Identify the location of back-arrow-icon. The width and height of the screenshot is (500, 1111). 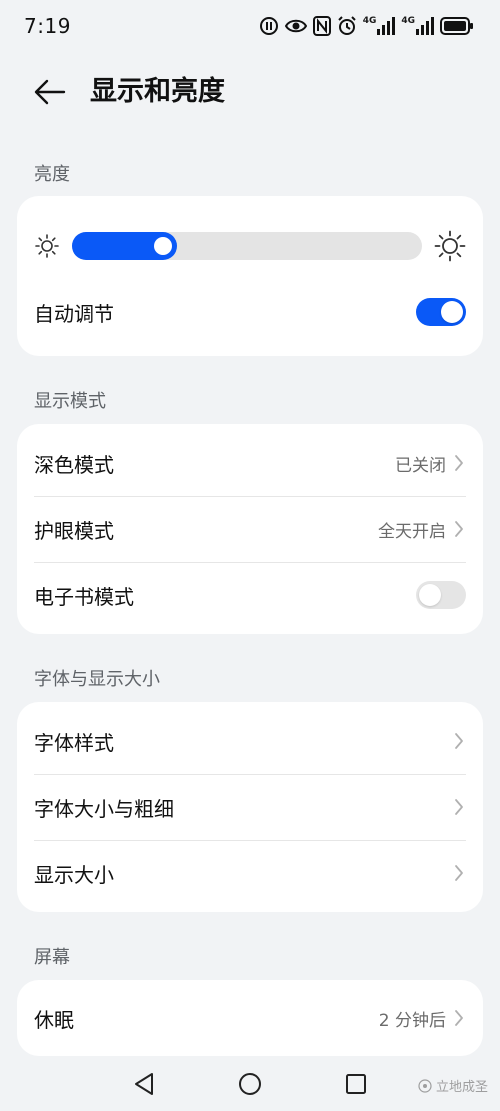
(50, 92).